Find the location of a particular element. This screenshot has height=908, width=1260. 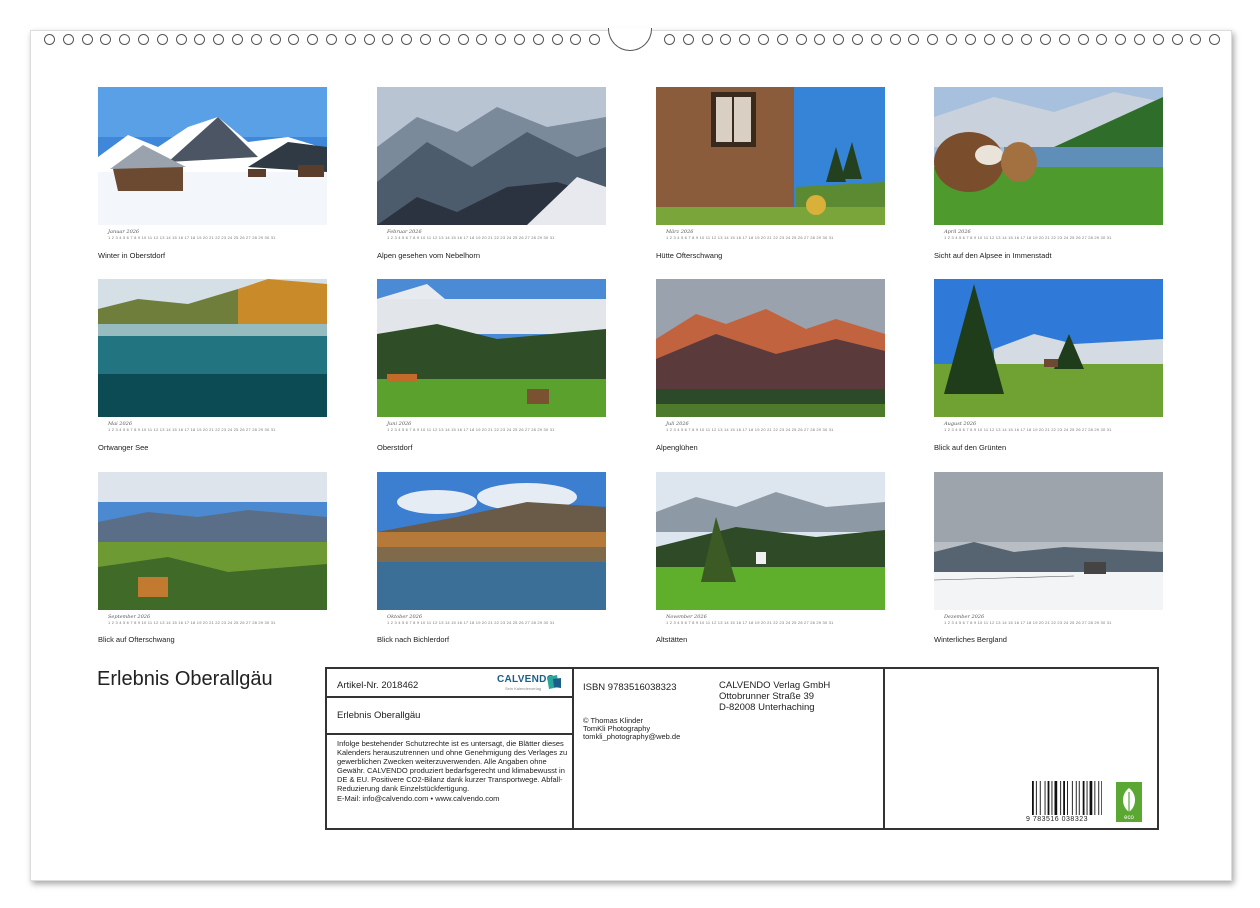

photo-caption: Alpen gesehen vom Nebelhorn is located at coordinates (428, 255).